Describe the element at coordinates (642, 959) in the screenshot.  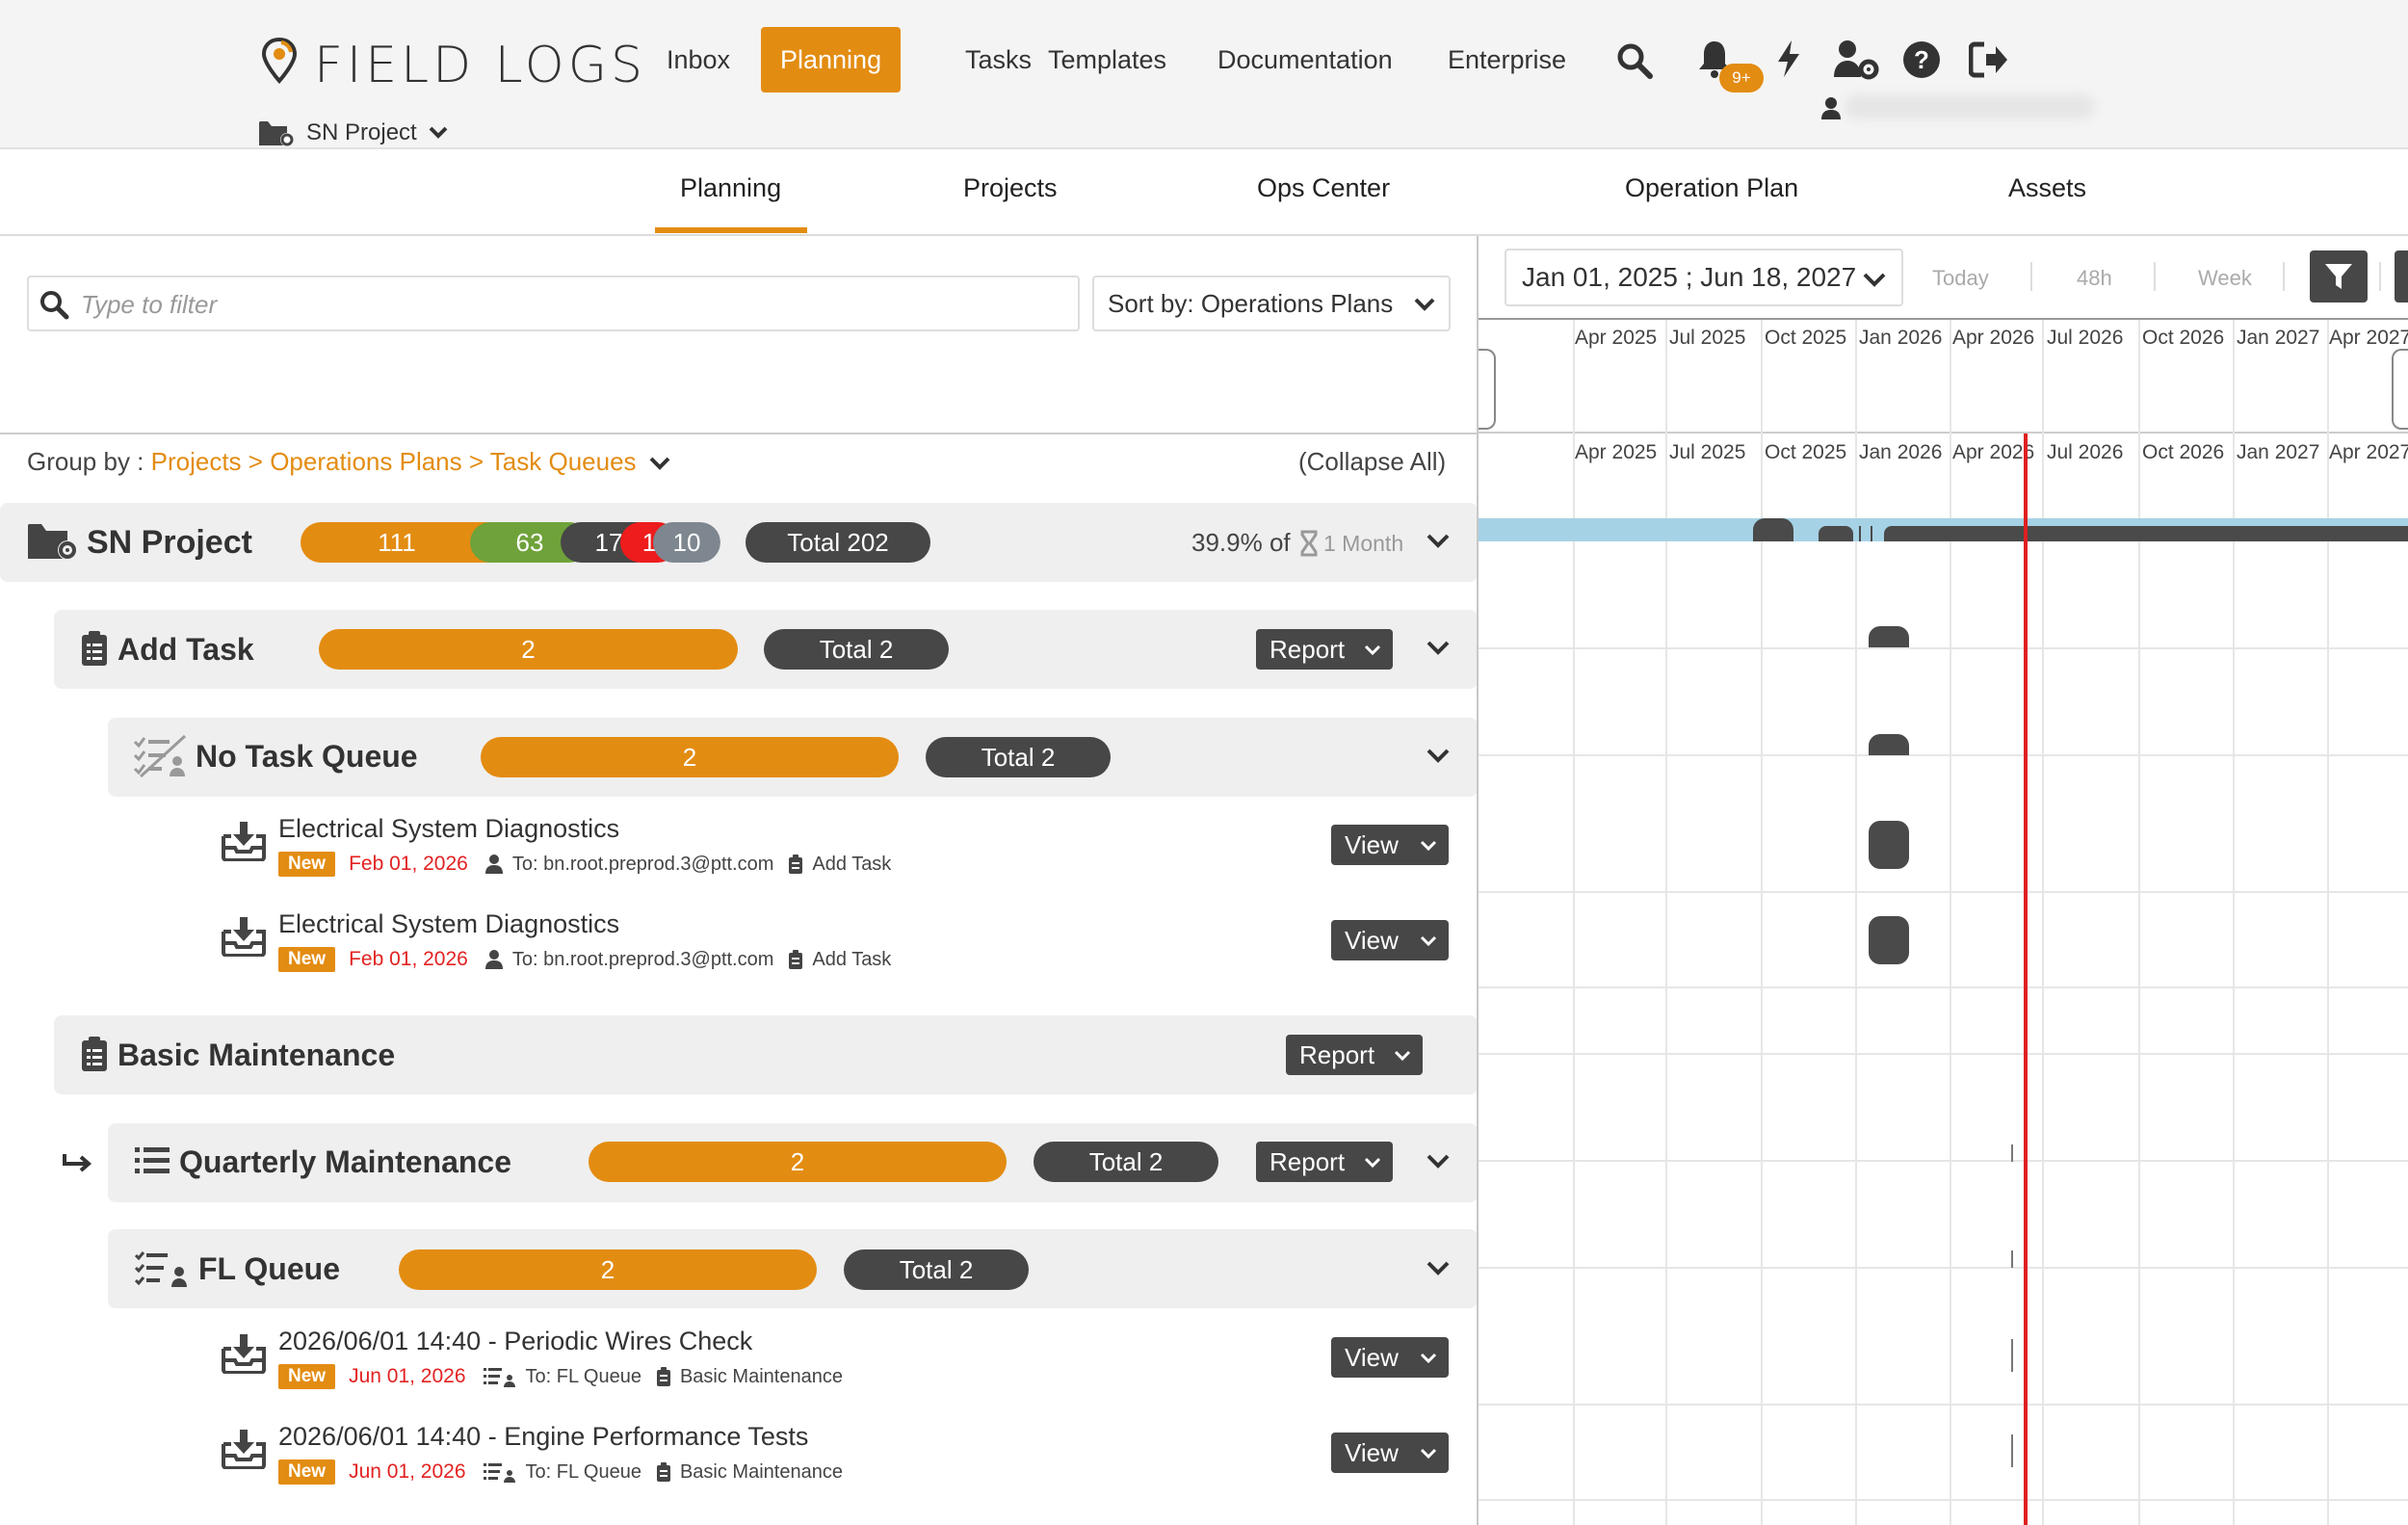
I see `task-assignee: To: bn.root.preprod.3@ptt.com` at that location.